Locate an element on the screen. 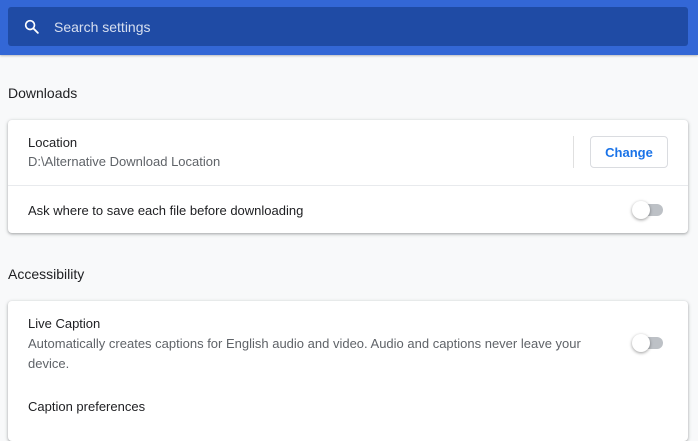  download-location-path: D:\Alternative Download Location is located at coordinates (124, 161).